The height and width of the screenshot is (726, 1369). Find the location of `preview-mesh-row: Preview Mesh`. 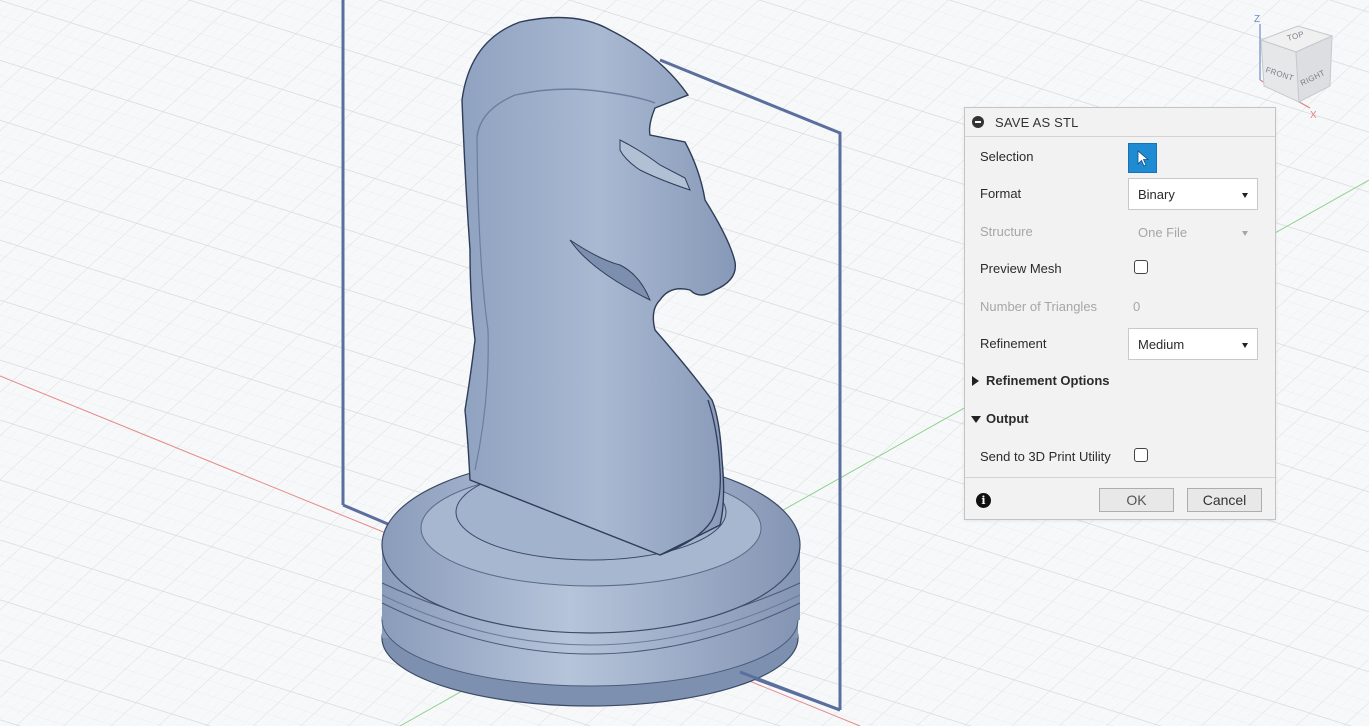

preview-mesh-row: Preview Mesh is located at coordinates (1120, 268).